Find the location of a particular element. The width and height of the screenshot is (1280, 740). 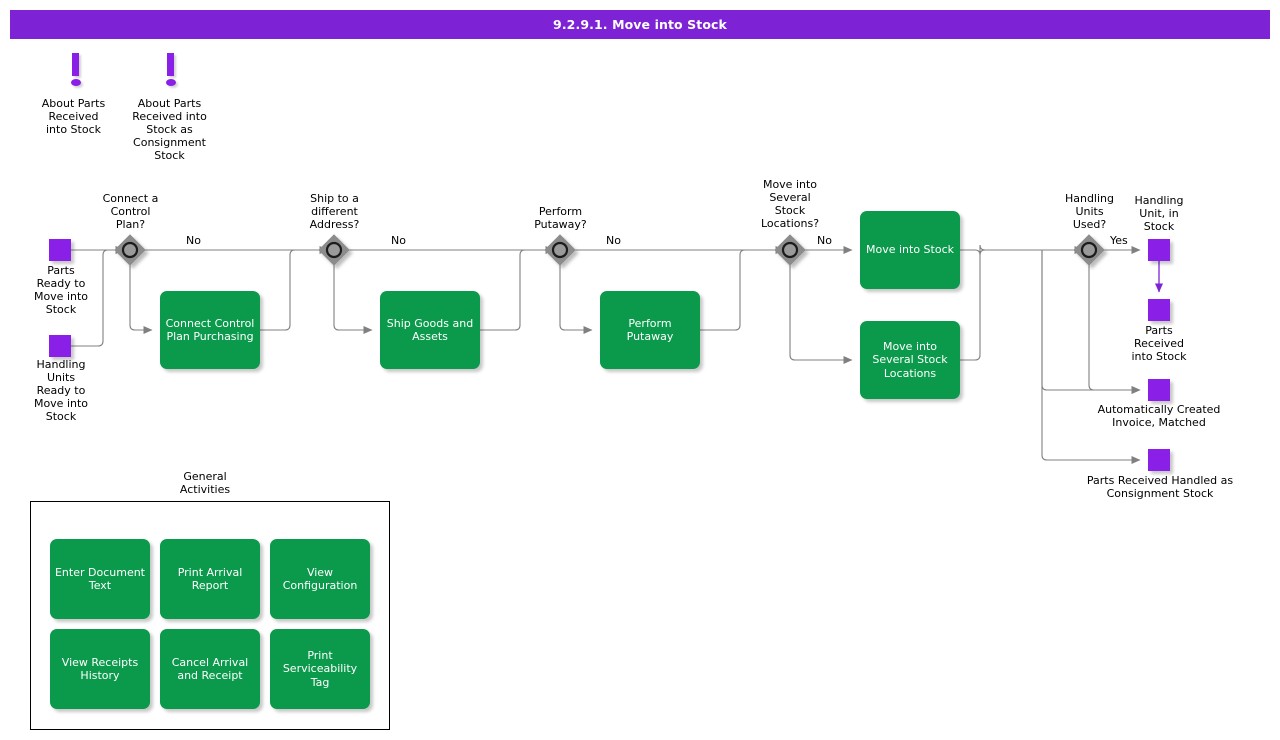

print-serviceability-tag-task-label: Print Serviceability Tag is located at coordinates (320, 668).